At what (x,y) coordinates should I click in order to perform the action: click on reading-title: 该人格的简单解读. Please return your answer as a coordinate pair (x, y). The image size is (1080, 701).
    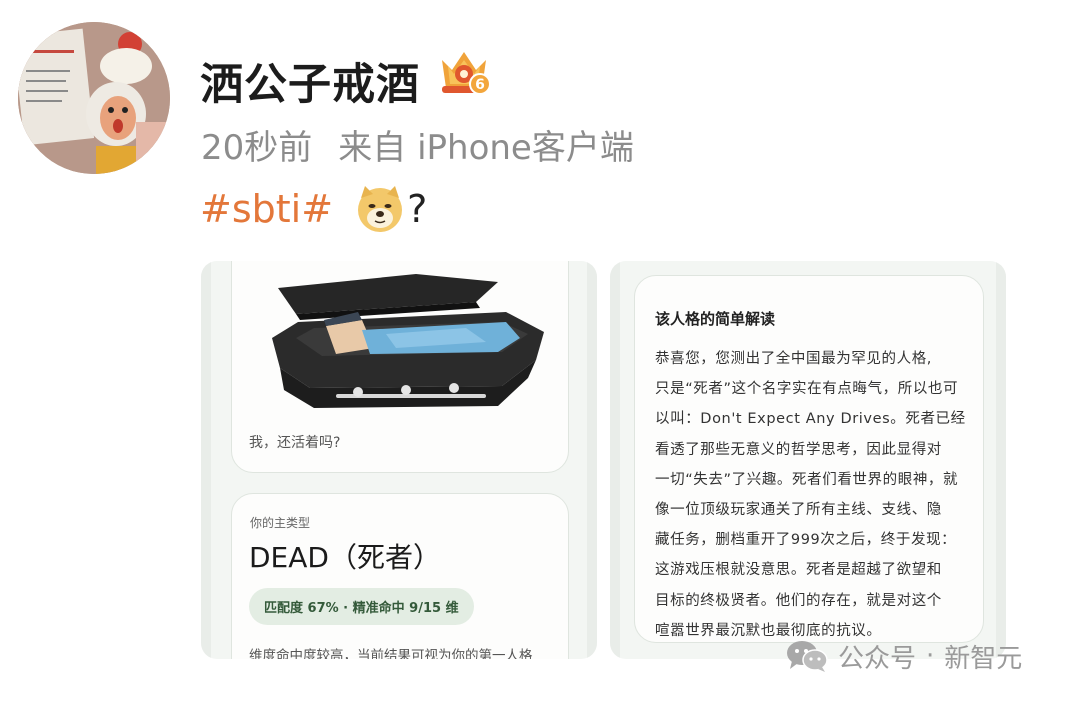
    Looking at the image, I should click on (715, 319).